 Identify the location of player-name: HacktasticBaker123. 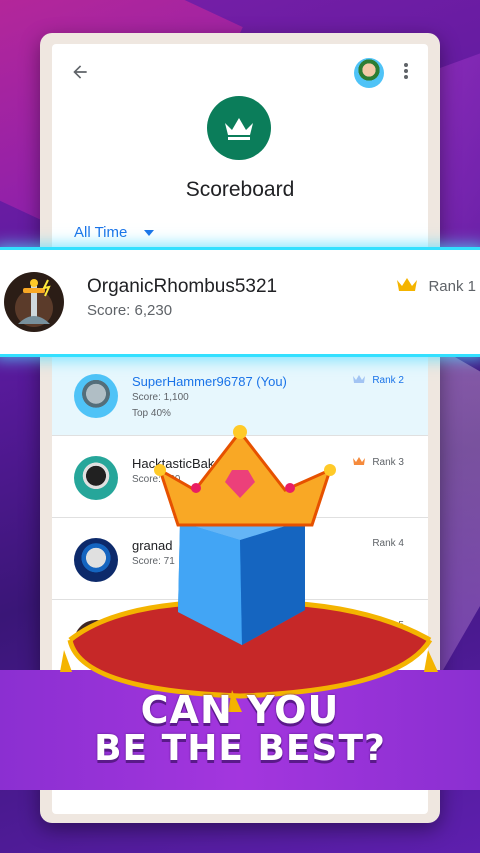
(190, 463).